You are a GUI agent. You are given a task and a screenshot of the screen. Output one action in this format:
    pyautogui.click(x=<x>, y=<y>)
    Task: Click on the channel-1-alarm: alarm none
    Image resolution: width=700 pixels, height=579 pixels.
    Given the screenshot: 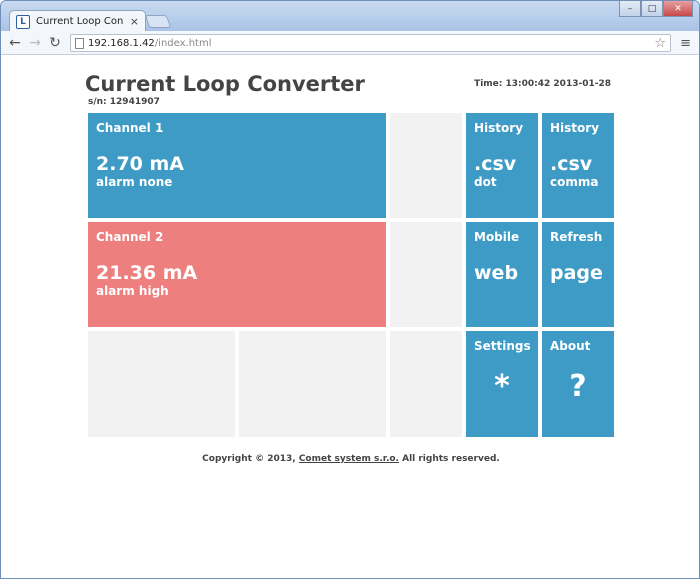 What is the action you would take?
    pyautogui.click(x=134, y=182)
    